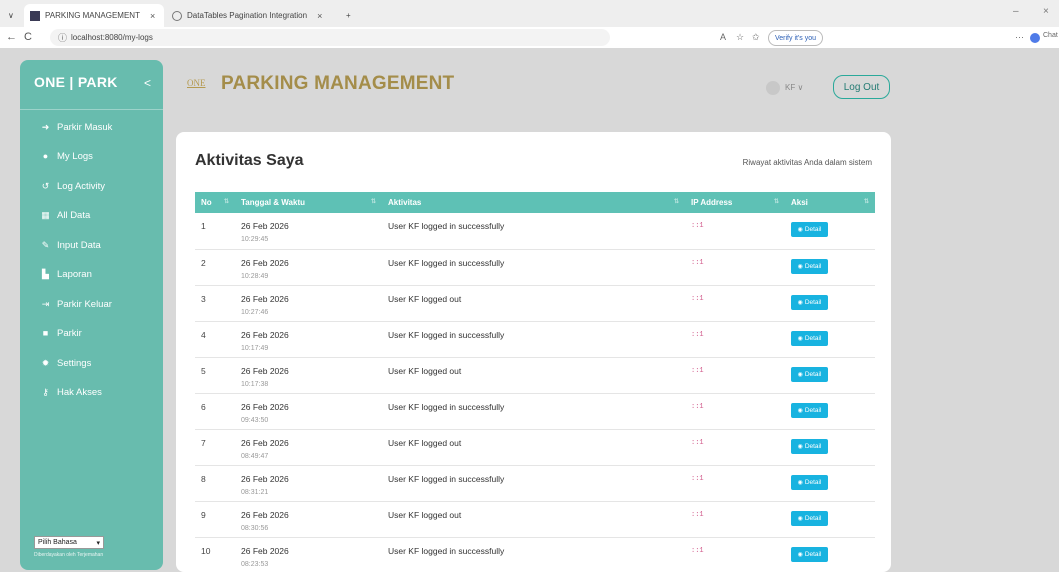  I want to click on row-datetime: 26 Feb 2026 10:29:45, so click(308, 231).